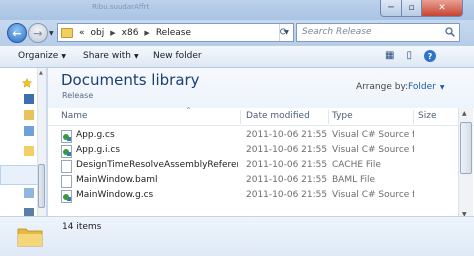 This screenshot has height=256, width=474. Describe the element at coordinates (130, 33) in the screenshot. I see `breadcrumb-x86: x86` at that location.